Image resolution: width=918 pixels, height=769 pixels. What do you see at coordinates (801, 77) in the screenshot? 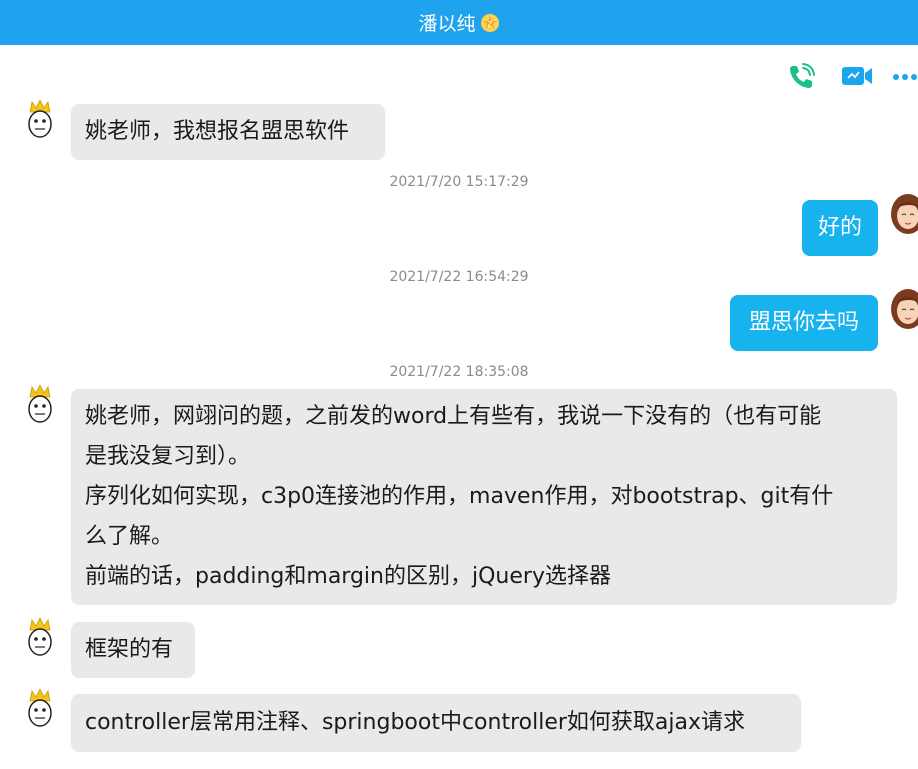
I see `phone-icon` at bounding box center [801, 77].